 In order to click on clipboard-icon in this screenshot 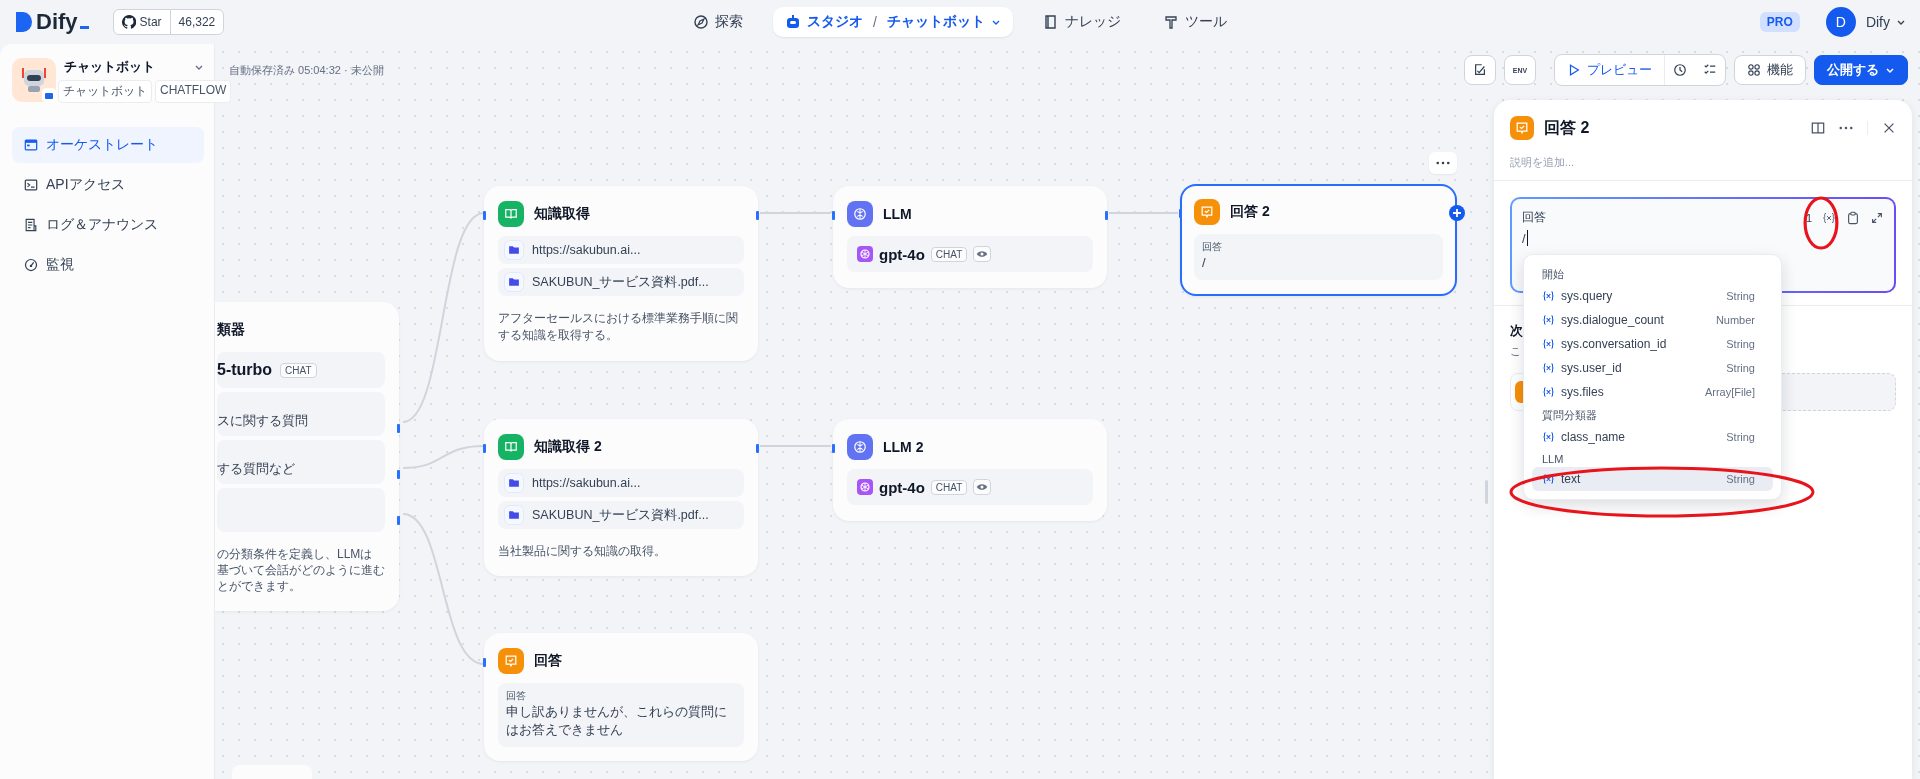, I will do `click(1853, 217)`.